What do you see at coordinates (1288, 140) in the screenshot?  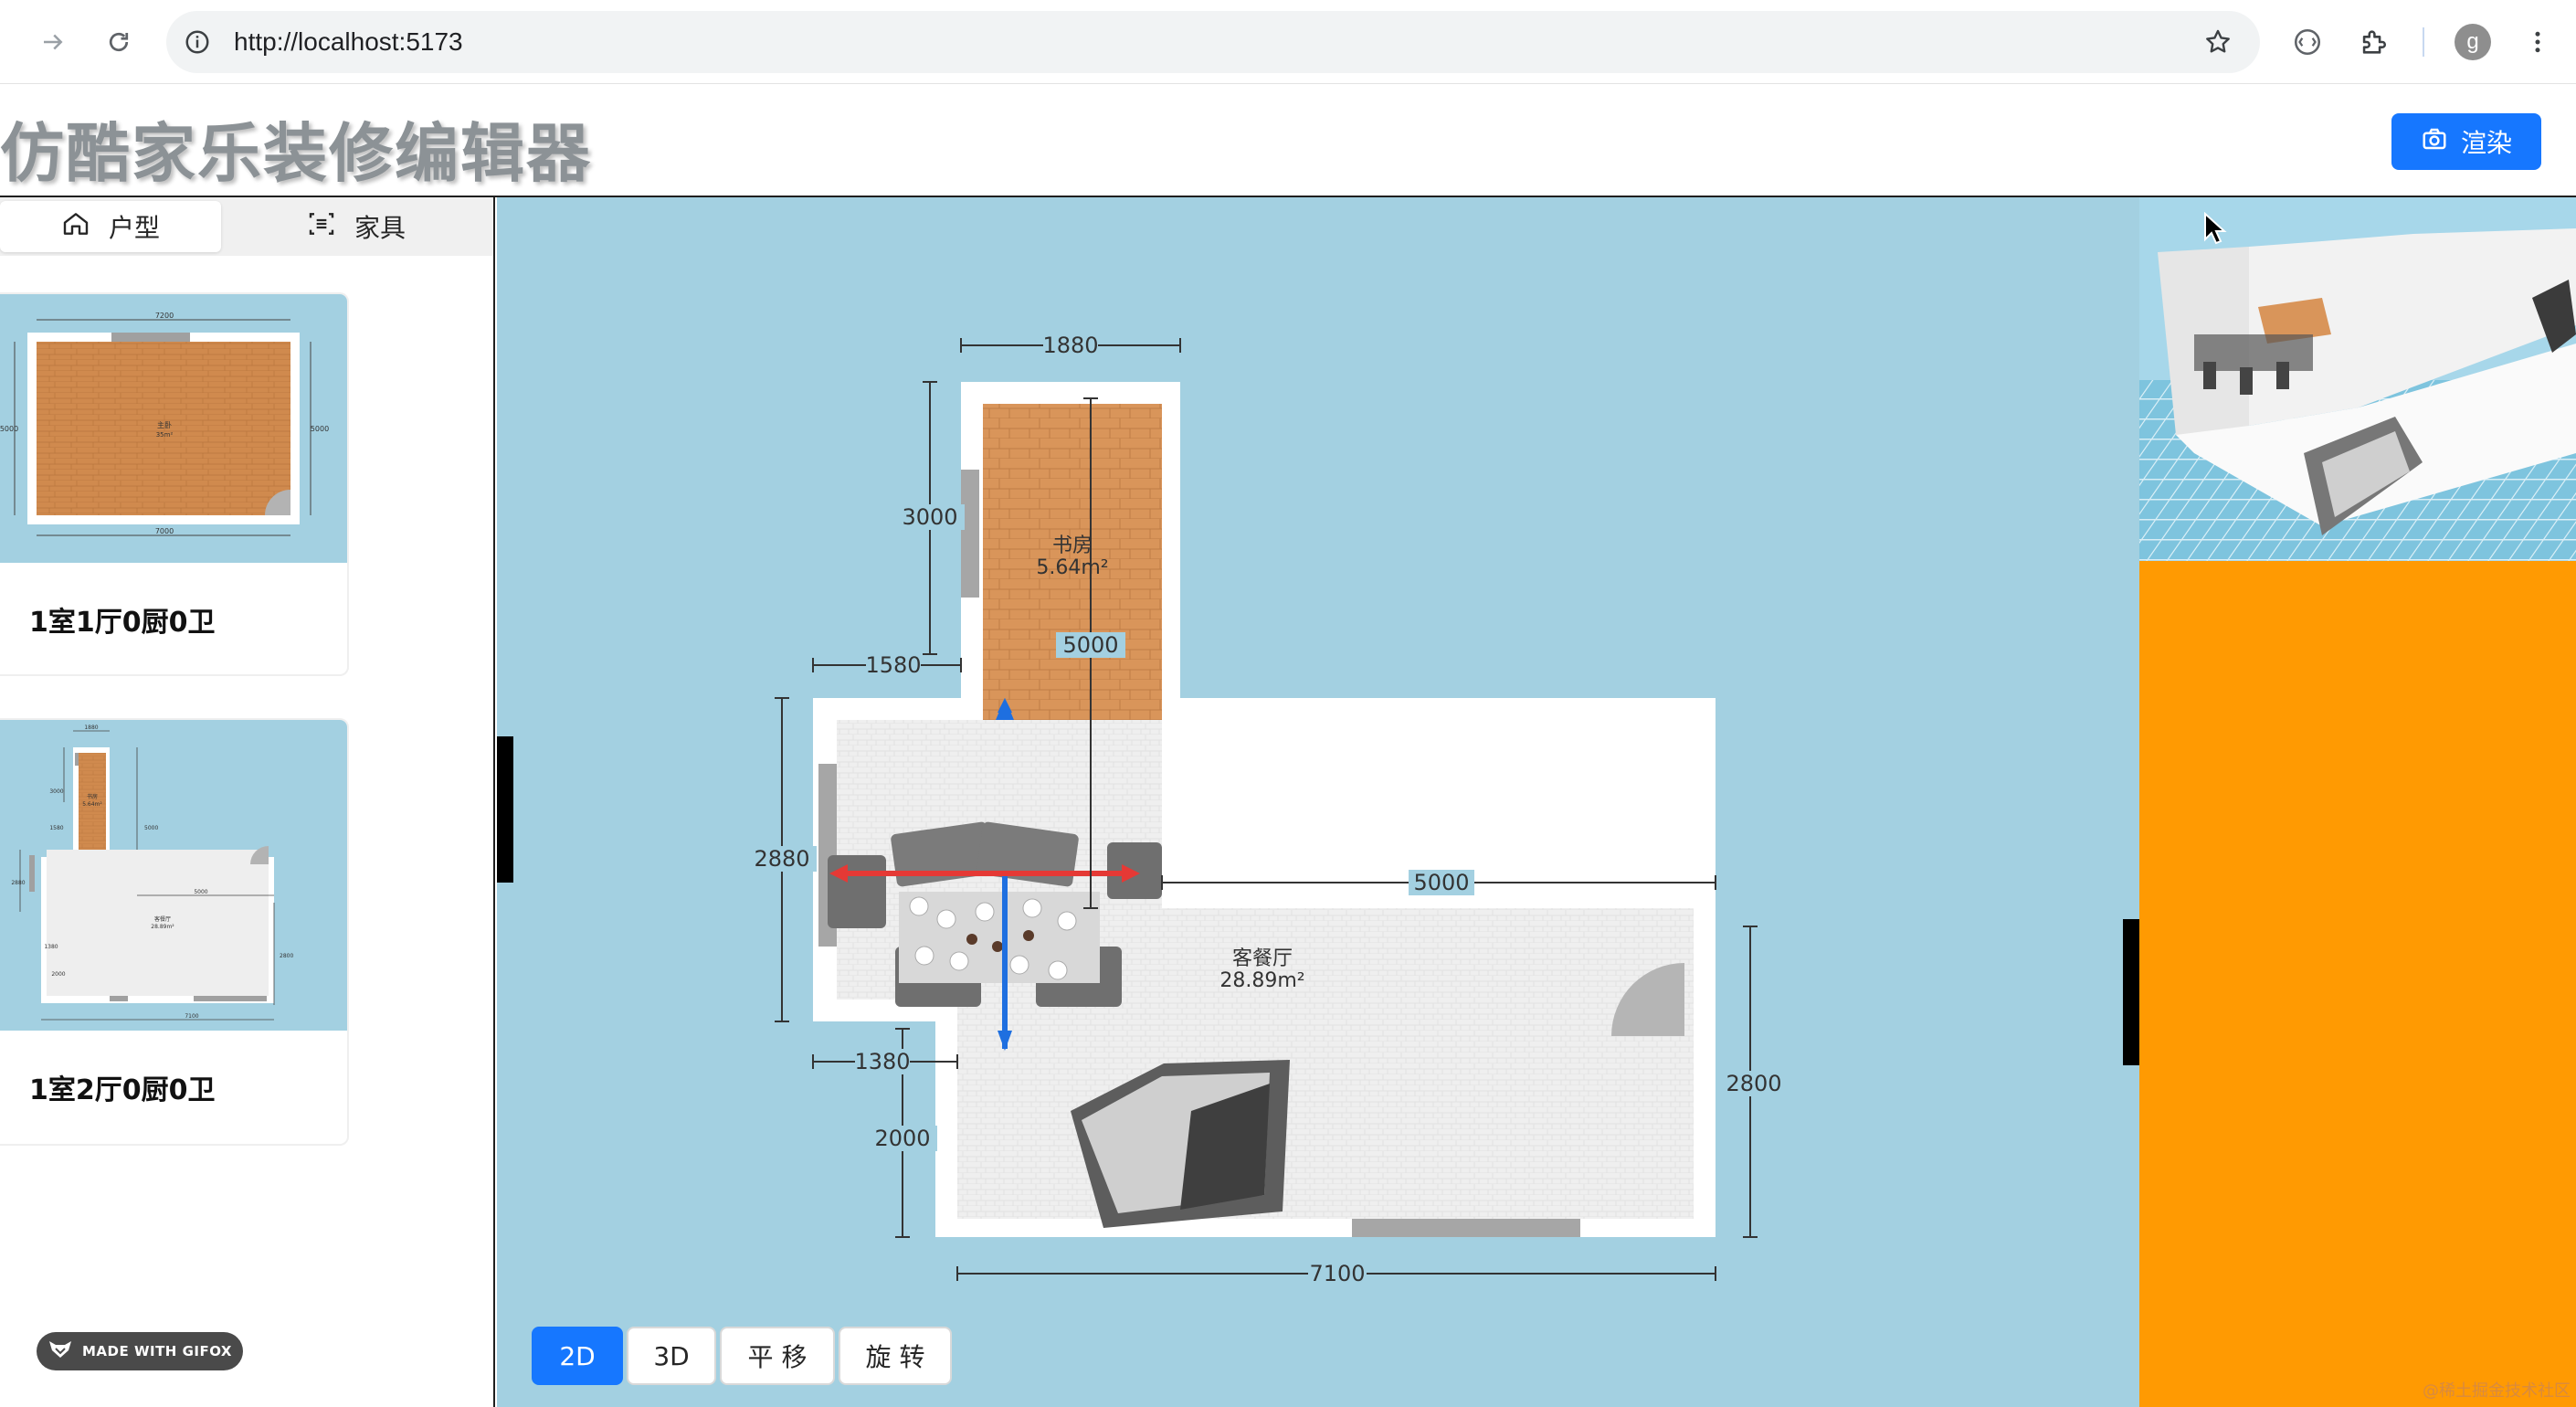 I see `app-header: 仿酷家乐装修编辑器 渲染` at bounding box center [1288, 140].